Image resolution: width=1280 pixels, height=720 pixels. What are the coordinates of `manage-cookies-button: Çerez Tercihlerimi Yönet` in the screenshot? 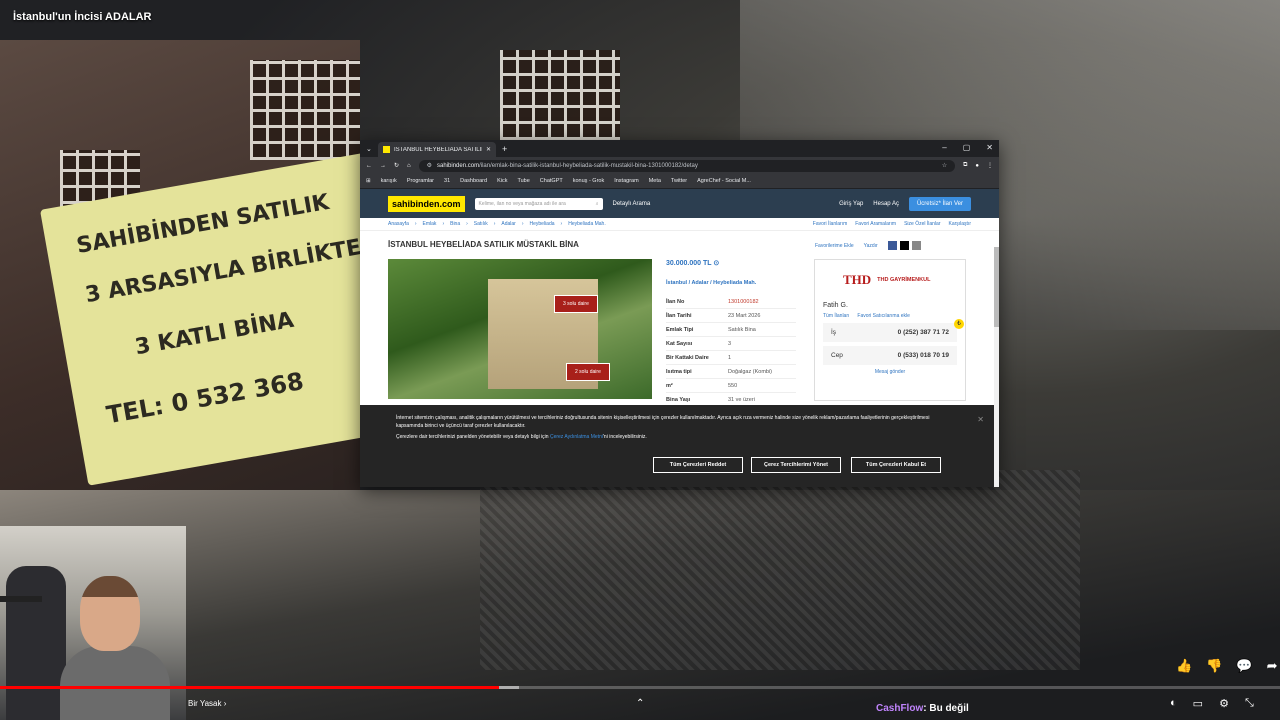 It's located at (796, 465).